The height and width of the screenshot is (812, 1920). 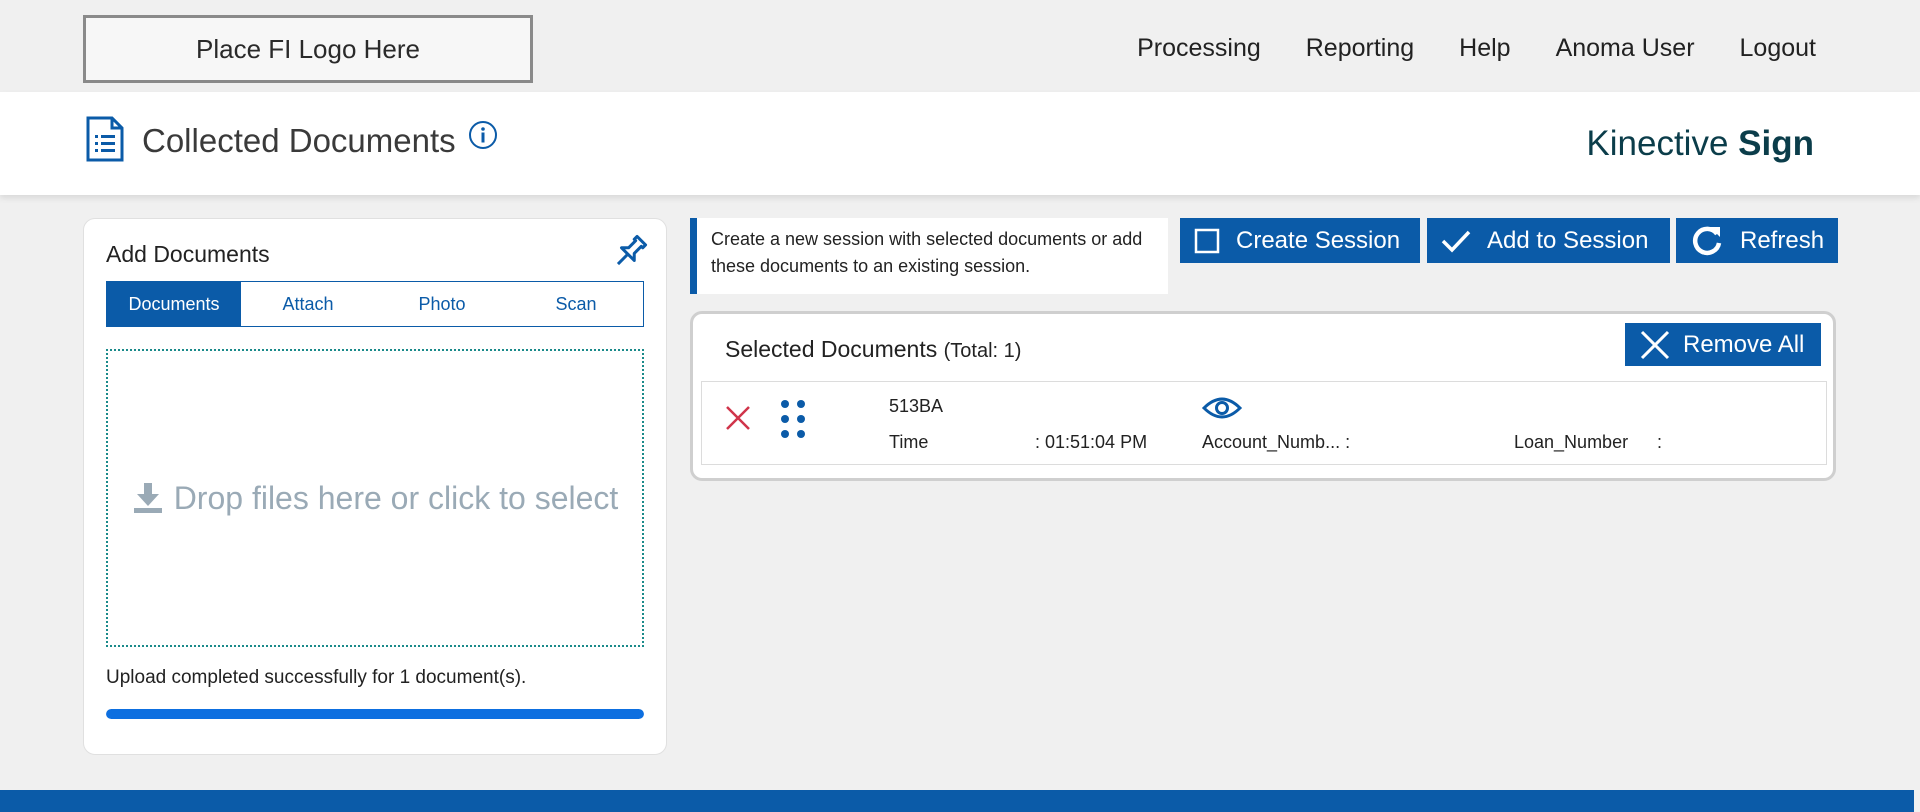 What do you see at coordinates (442, 304) in the screenshot?
I see `tab-photo: Photo` at bounding box center [442, 304].